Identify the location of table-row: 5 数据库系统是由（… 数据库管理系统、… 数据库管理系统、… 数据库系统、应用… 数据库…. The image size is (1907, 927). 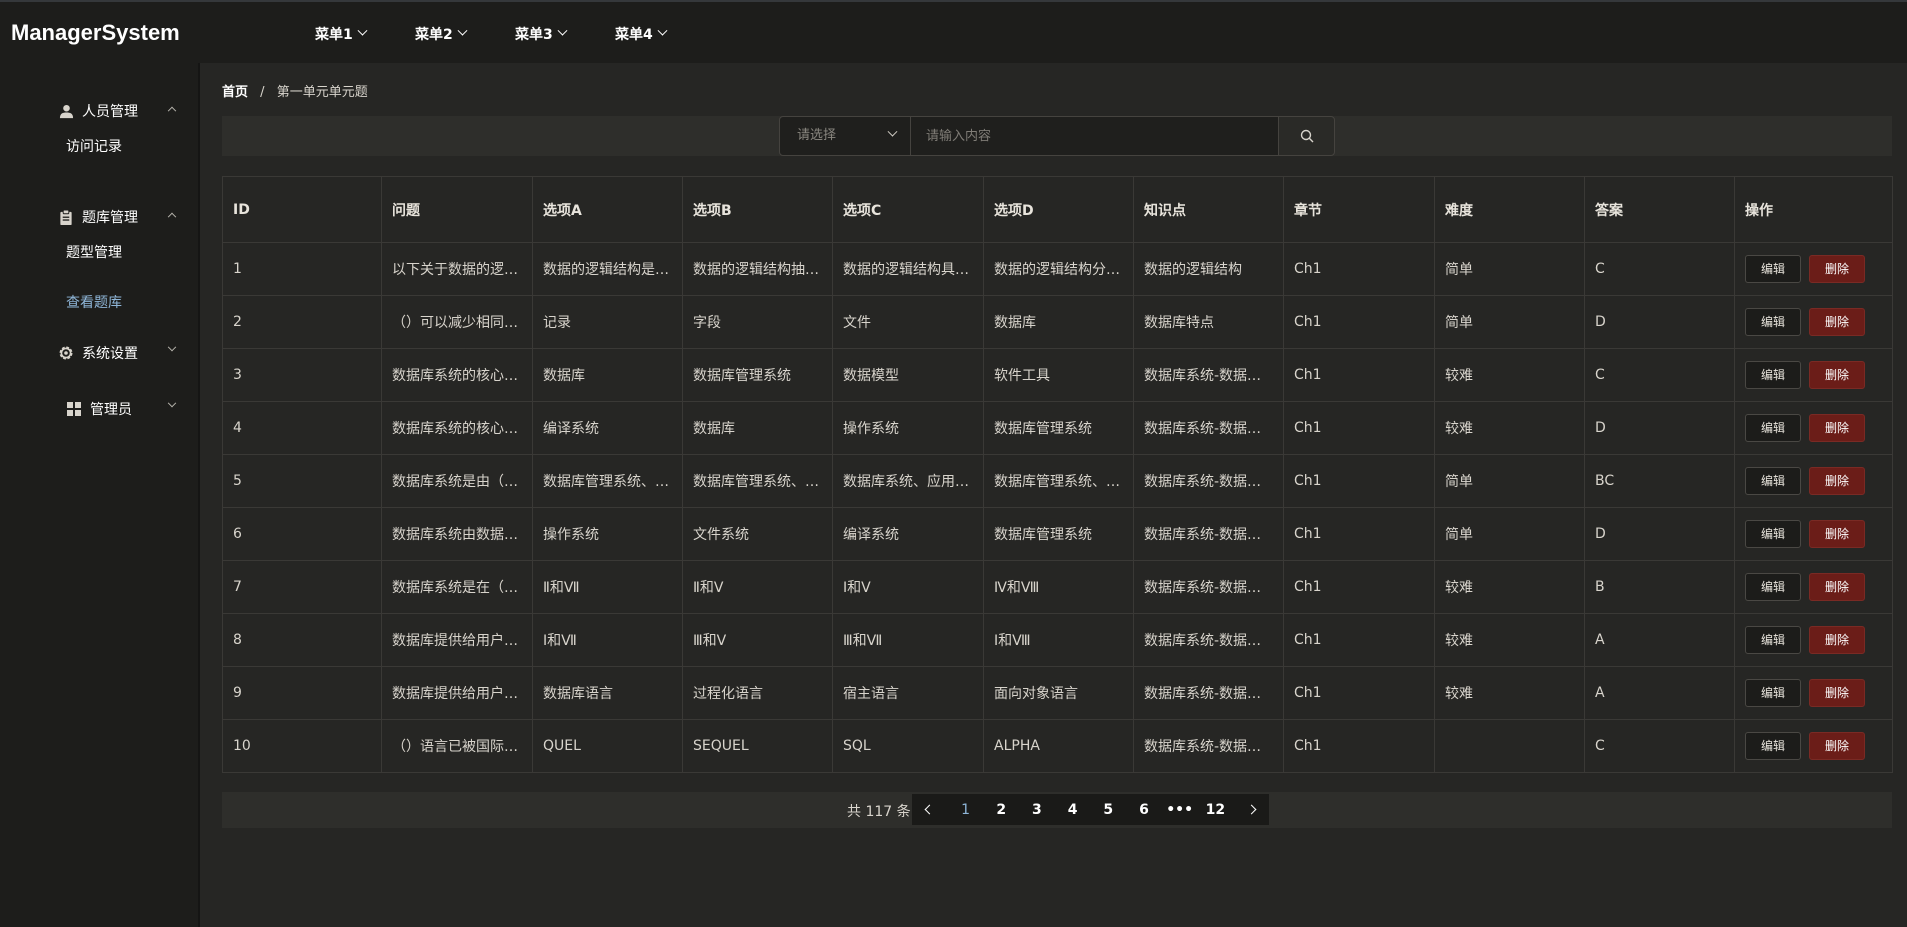
(1057, 481).